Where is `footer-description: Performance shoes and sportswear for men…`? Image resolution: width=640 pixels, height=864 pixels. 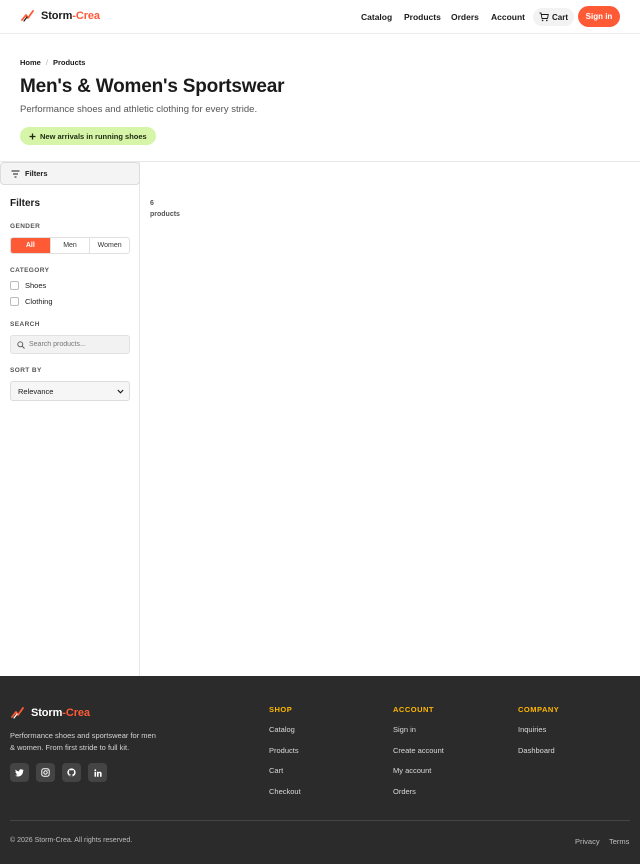 footer-description: Performance shoes and sportswear for men… is located at coordinates (83, 741).